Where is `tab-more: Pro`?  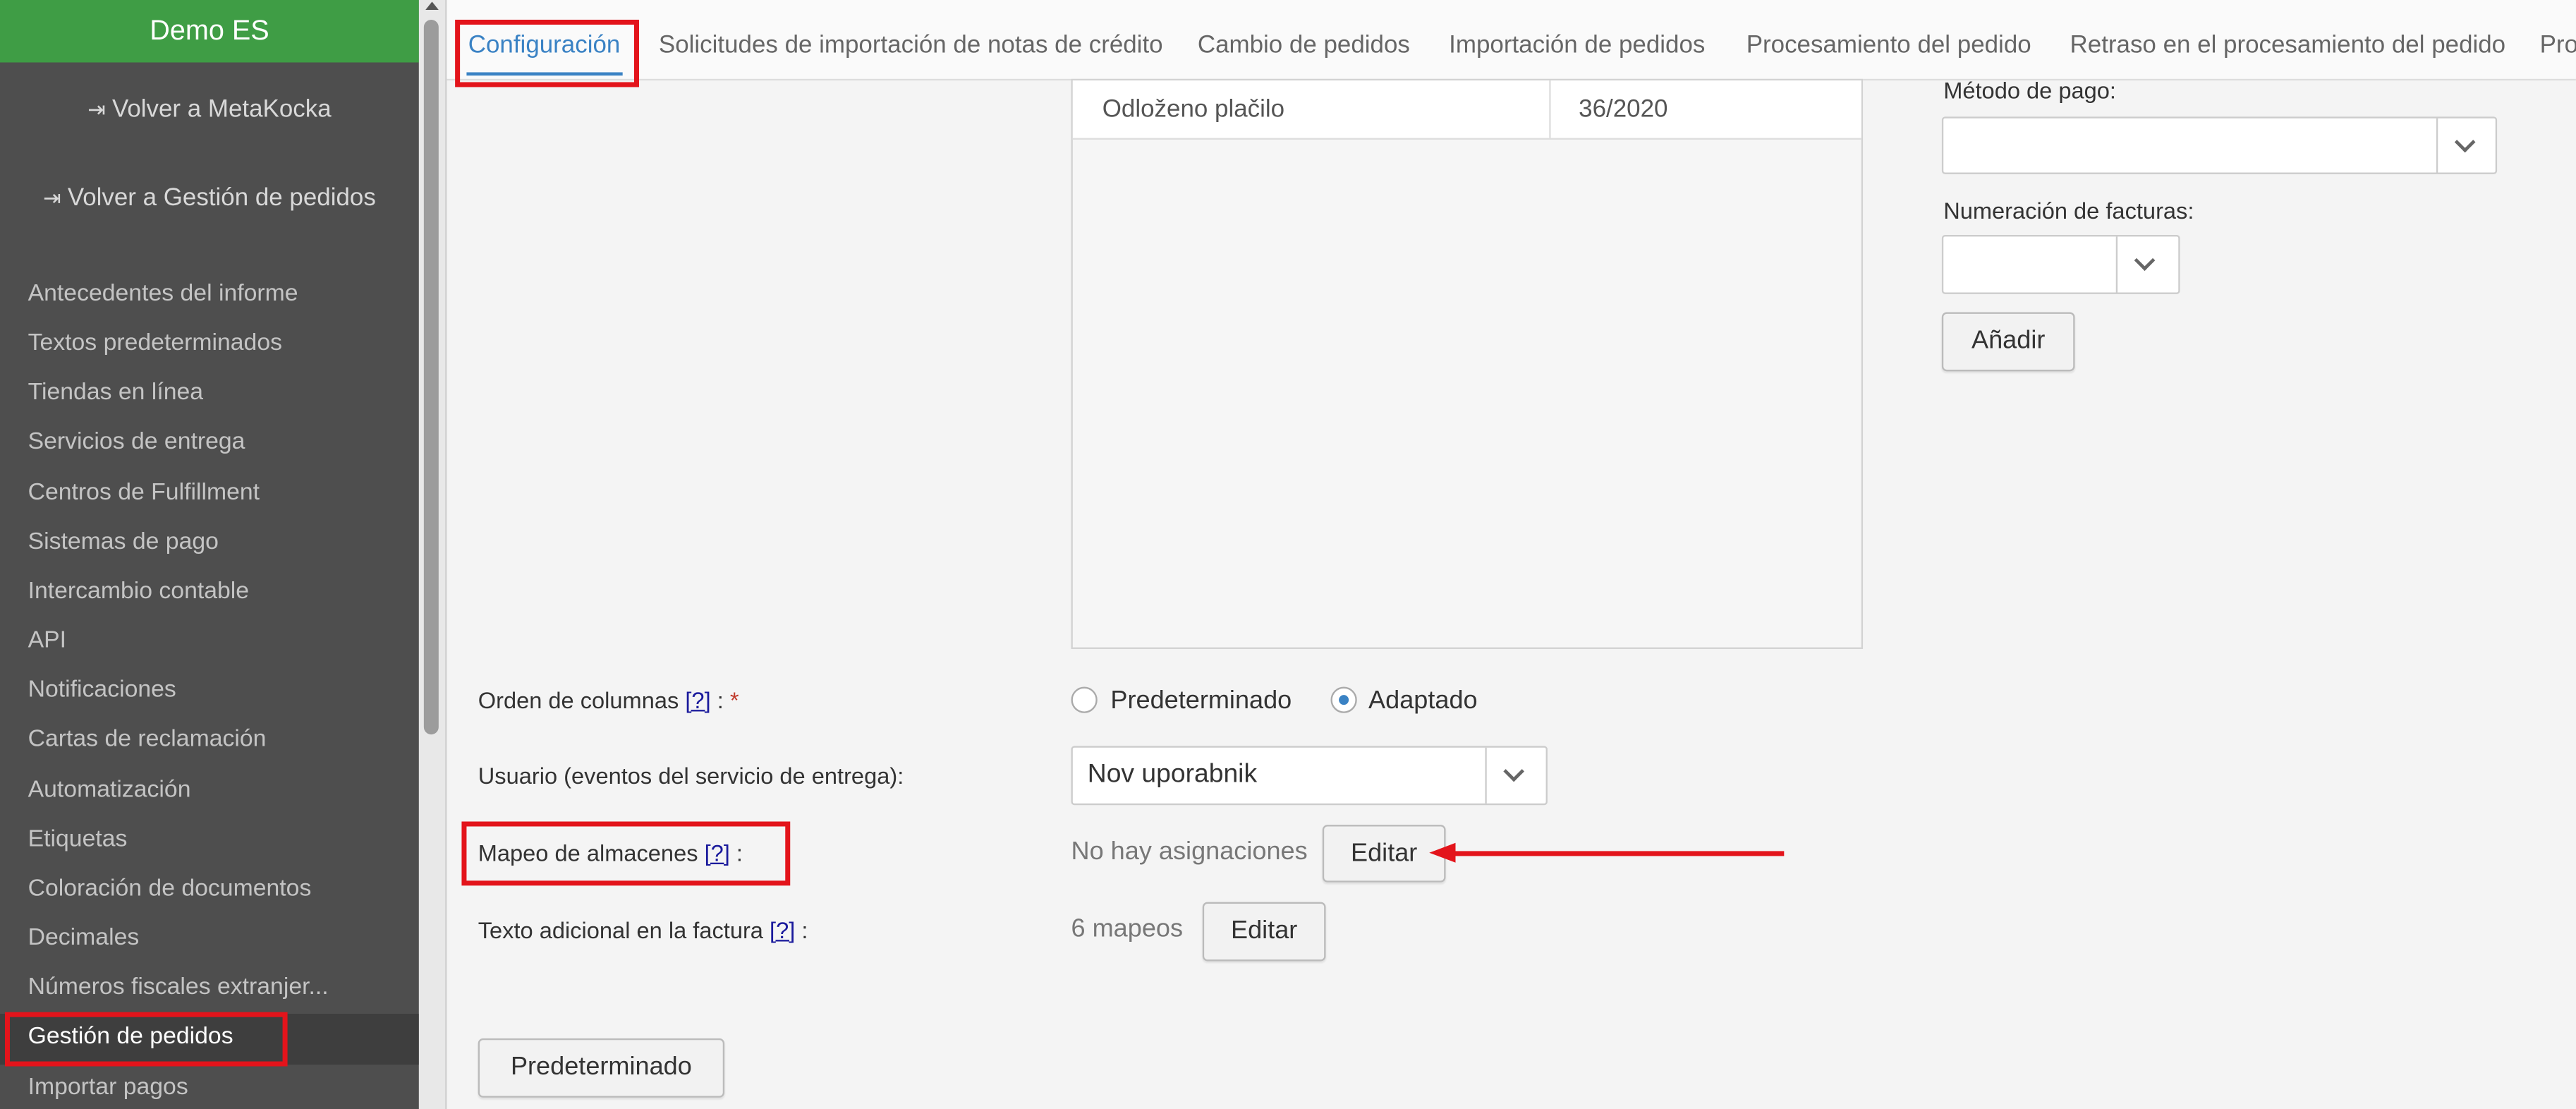 tab-more: Pro is located at coordinates (2558, 45).